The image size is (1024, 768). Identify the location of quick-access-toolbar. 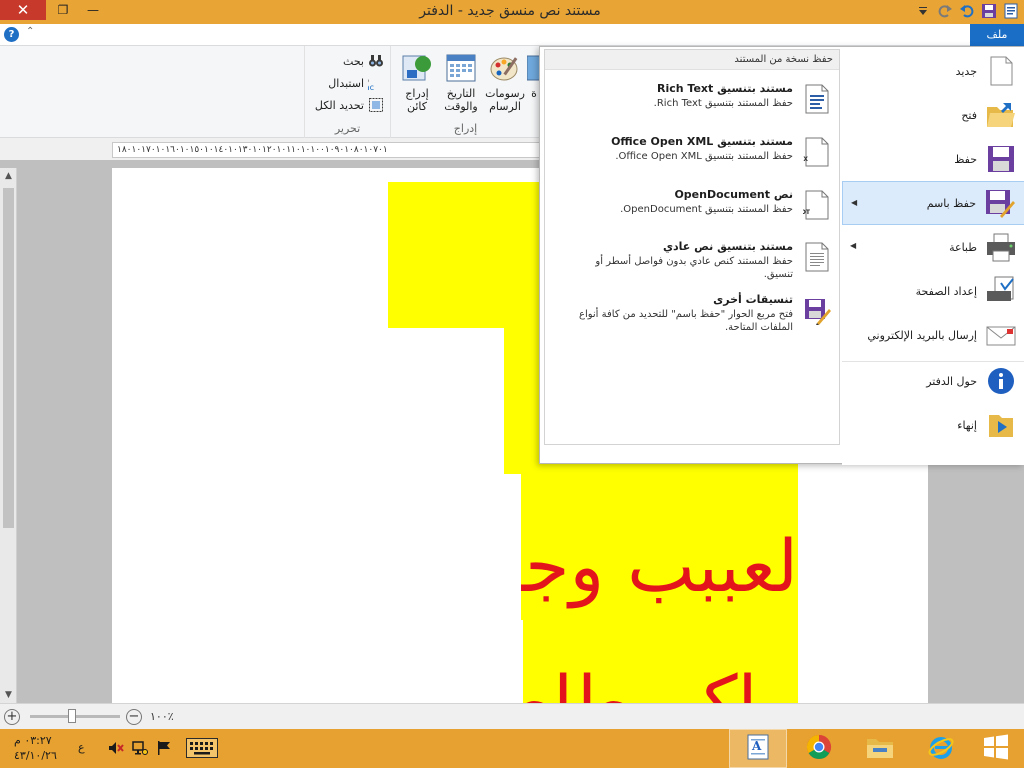
(967, 12).